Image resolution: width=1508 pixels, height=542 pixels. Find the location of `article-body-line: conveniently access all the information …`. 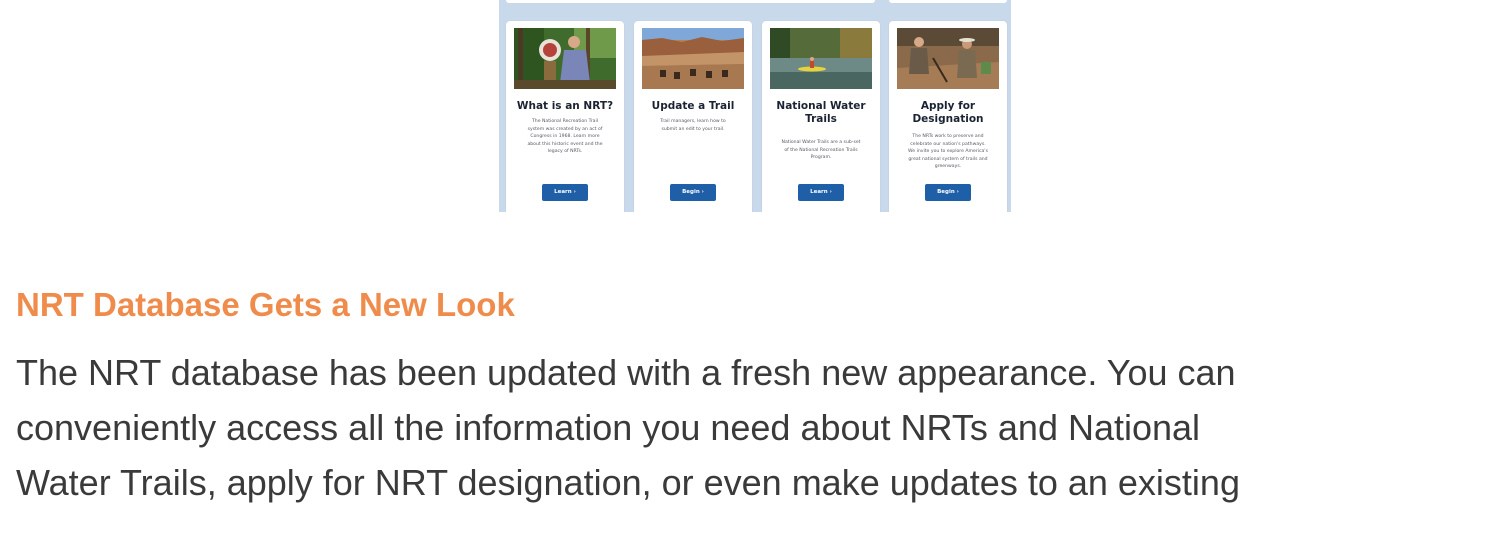

article-body-line: conveniently access all the information … is located at coordinates (608, 427).